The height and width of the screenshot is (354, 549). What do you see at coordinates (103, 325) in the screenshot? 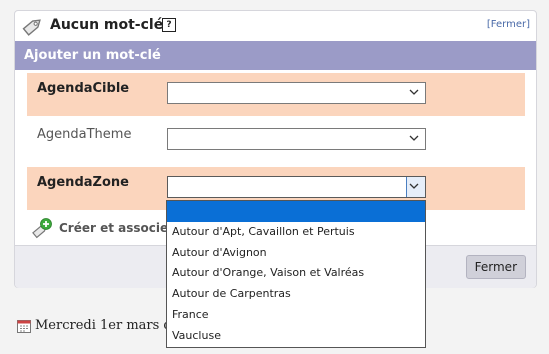
I see `date-text: Mercredi 1er mars d` at bounding box center [103, 325].